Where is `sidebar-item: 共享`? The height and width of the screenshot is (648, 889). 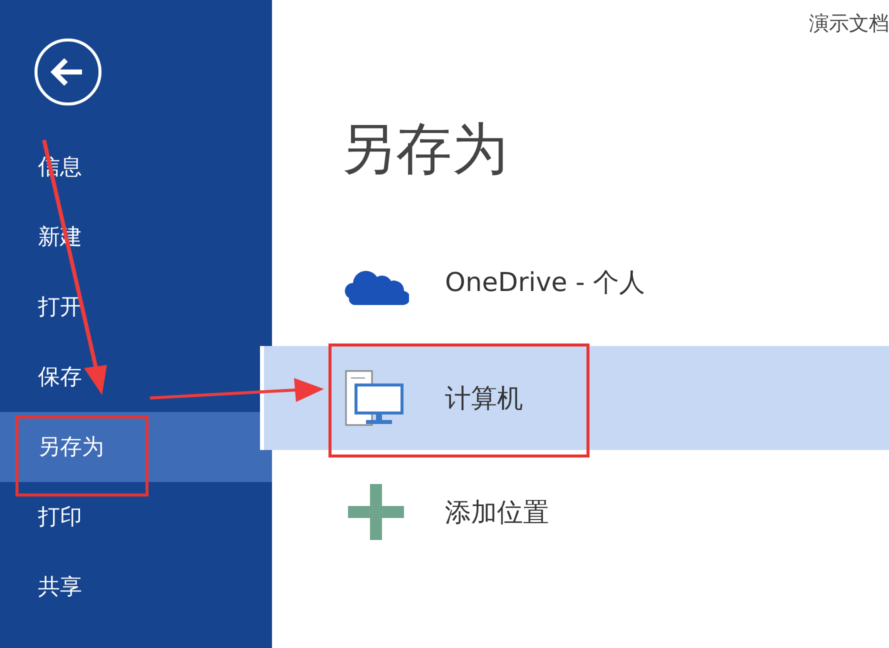
sidebar-item: 共享 is located at coordinates (41, 587).